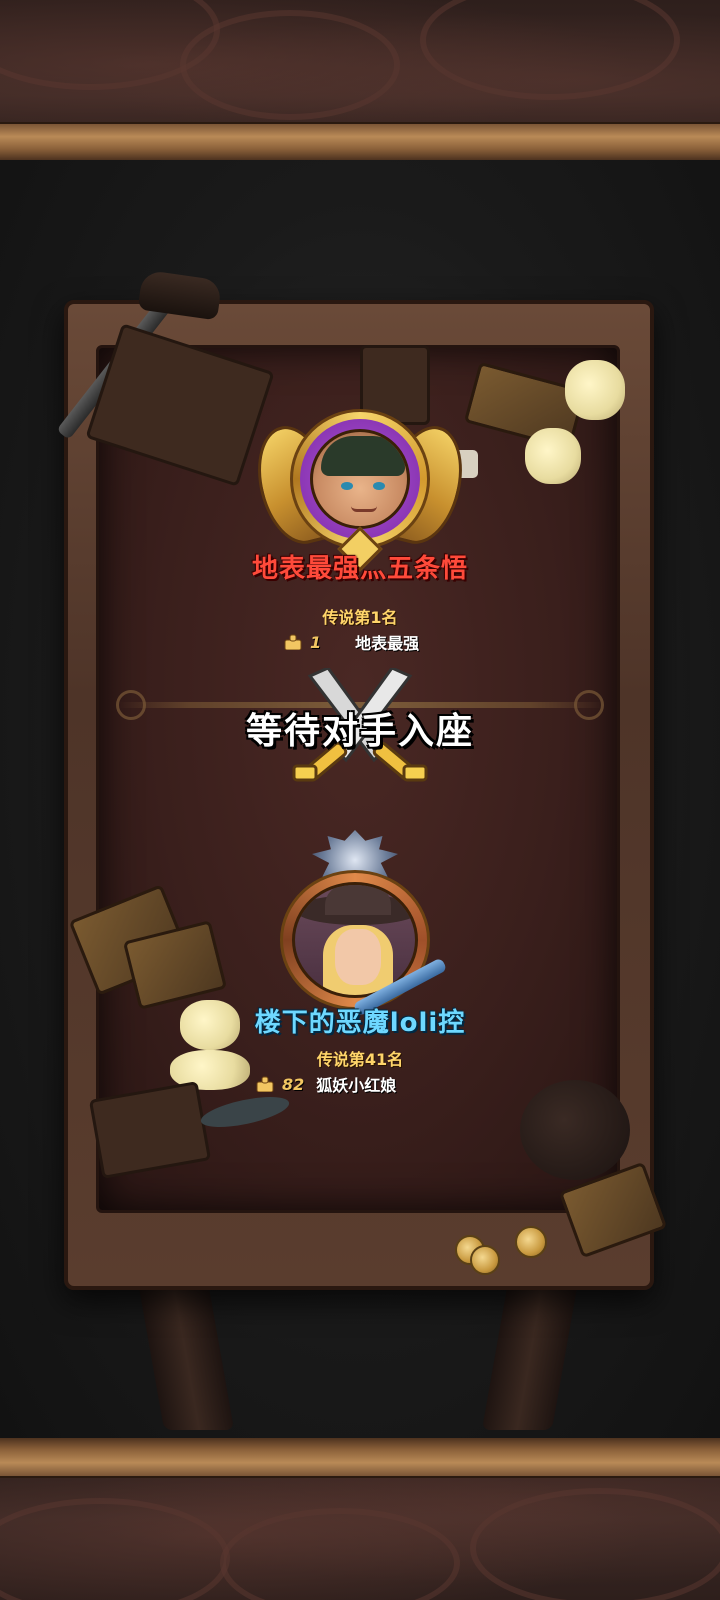 This screenshot has height=1600, width=720. Describe the element at coordinates (293, 1084) in the screenshot. I see `player-bottom-trophies: 82` at that location.